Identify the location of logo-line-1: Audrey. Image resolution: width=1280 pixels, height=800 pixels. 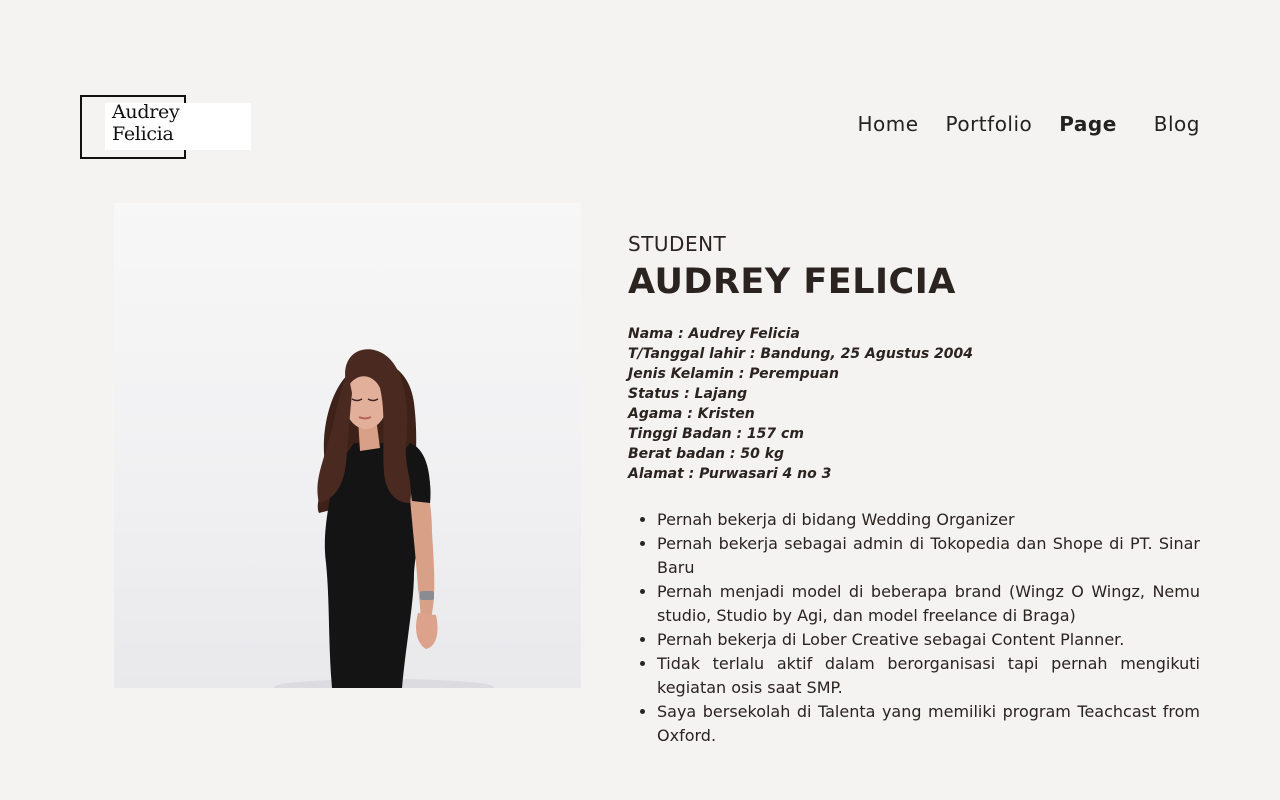
(146, 112).